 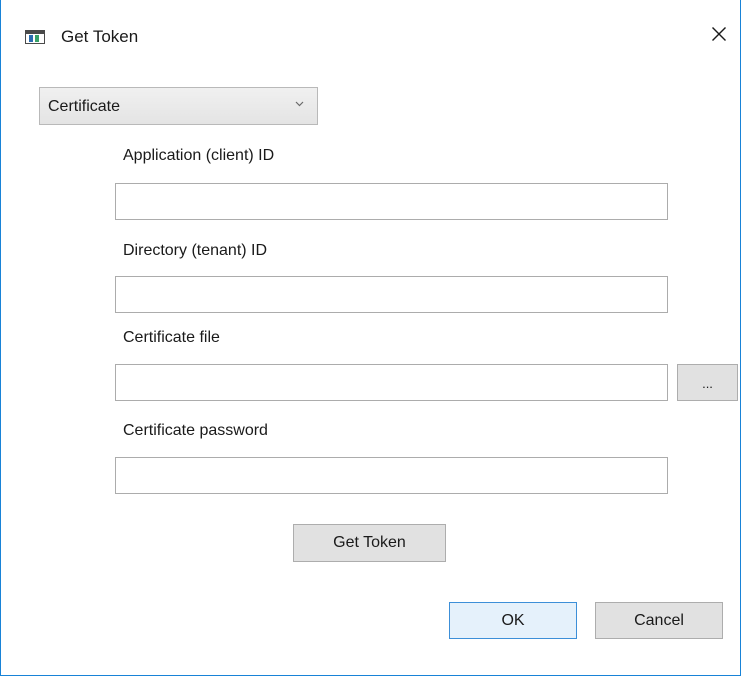 I want to click on tenant-id-input, so click(x=391, y=294).